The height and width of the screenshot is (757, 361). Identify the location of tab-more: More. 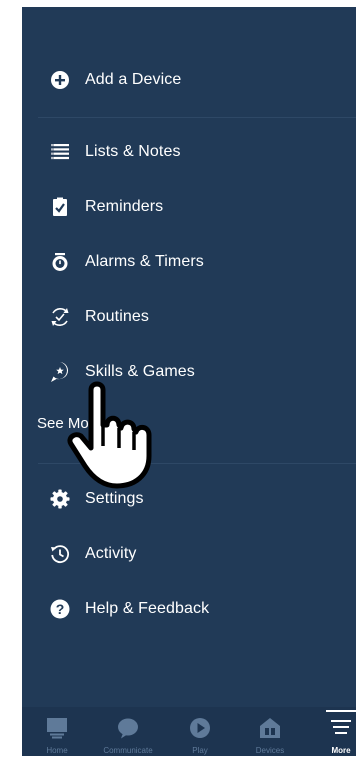
(333, 731).